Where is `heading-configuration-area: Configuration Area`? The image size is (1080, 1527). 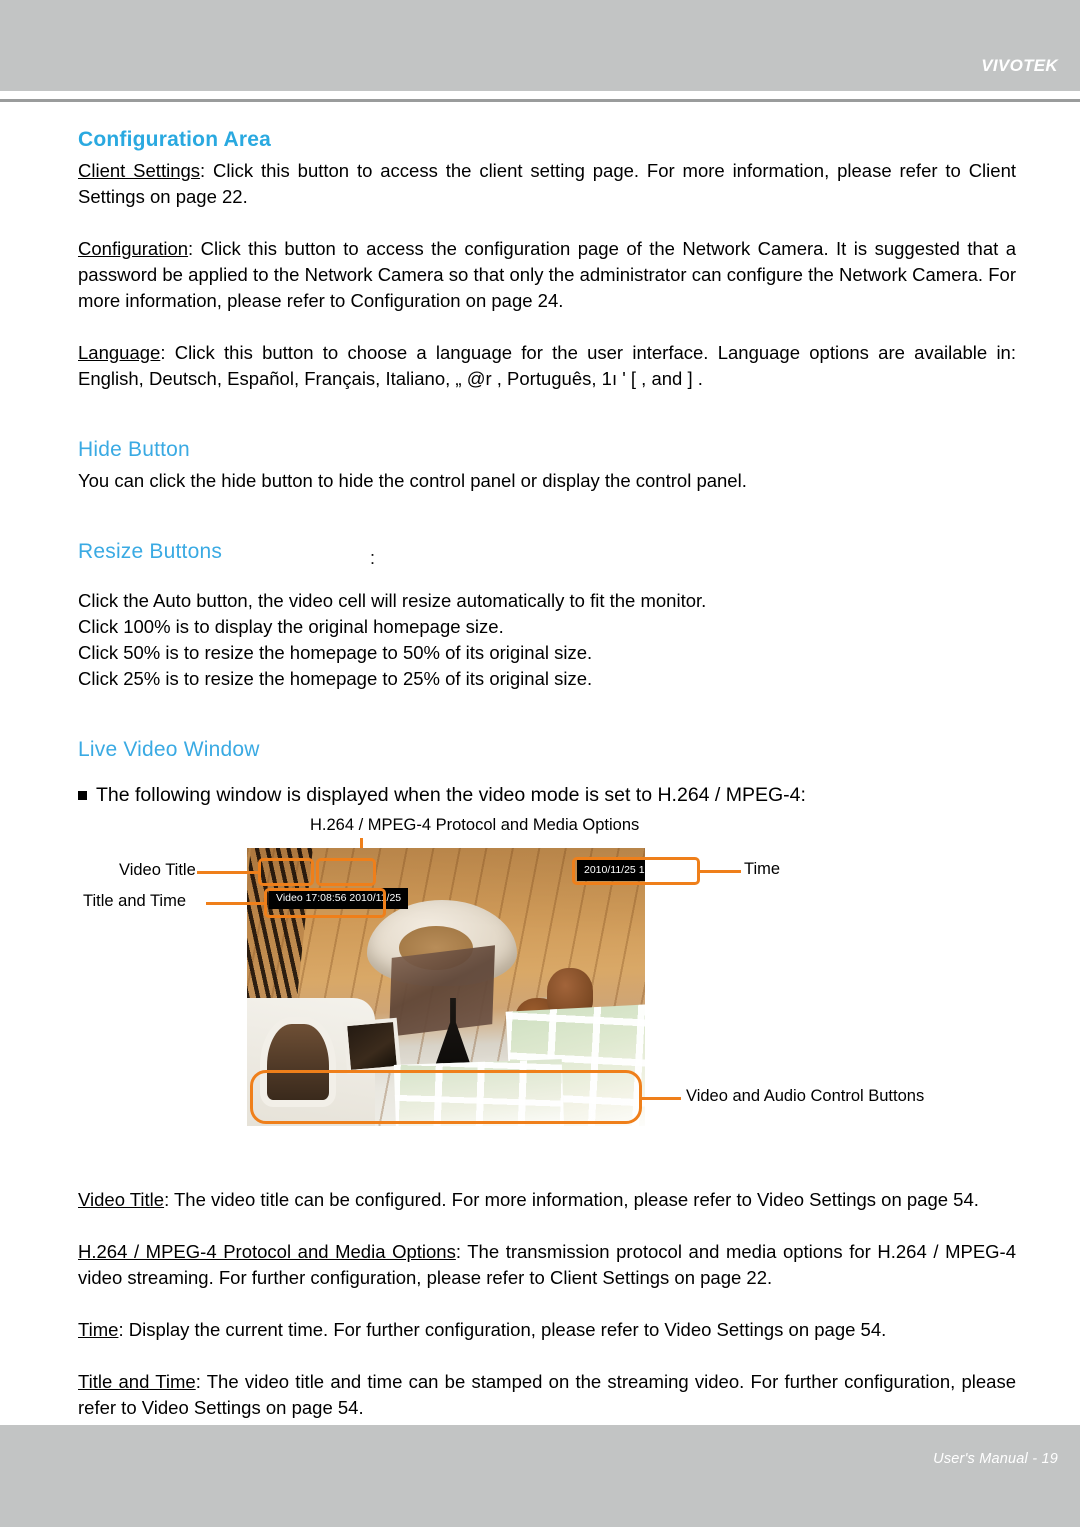 heading-configuration-area: Configuration Area is located at coordinates (174, 139).